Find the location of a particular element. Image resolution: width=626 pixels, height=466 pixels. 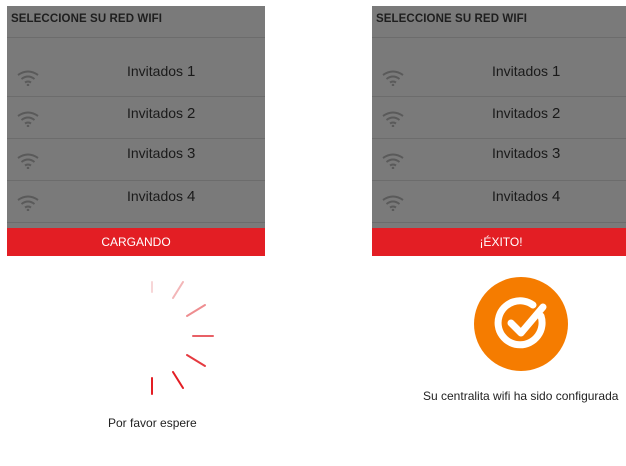

loading-message: Por favor espere is located at coordinates (152, 423).